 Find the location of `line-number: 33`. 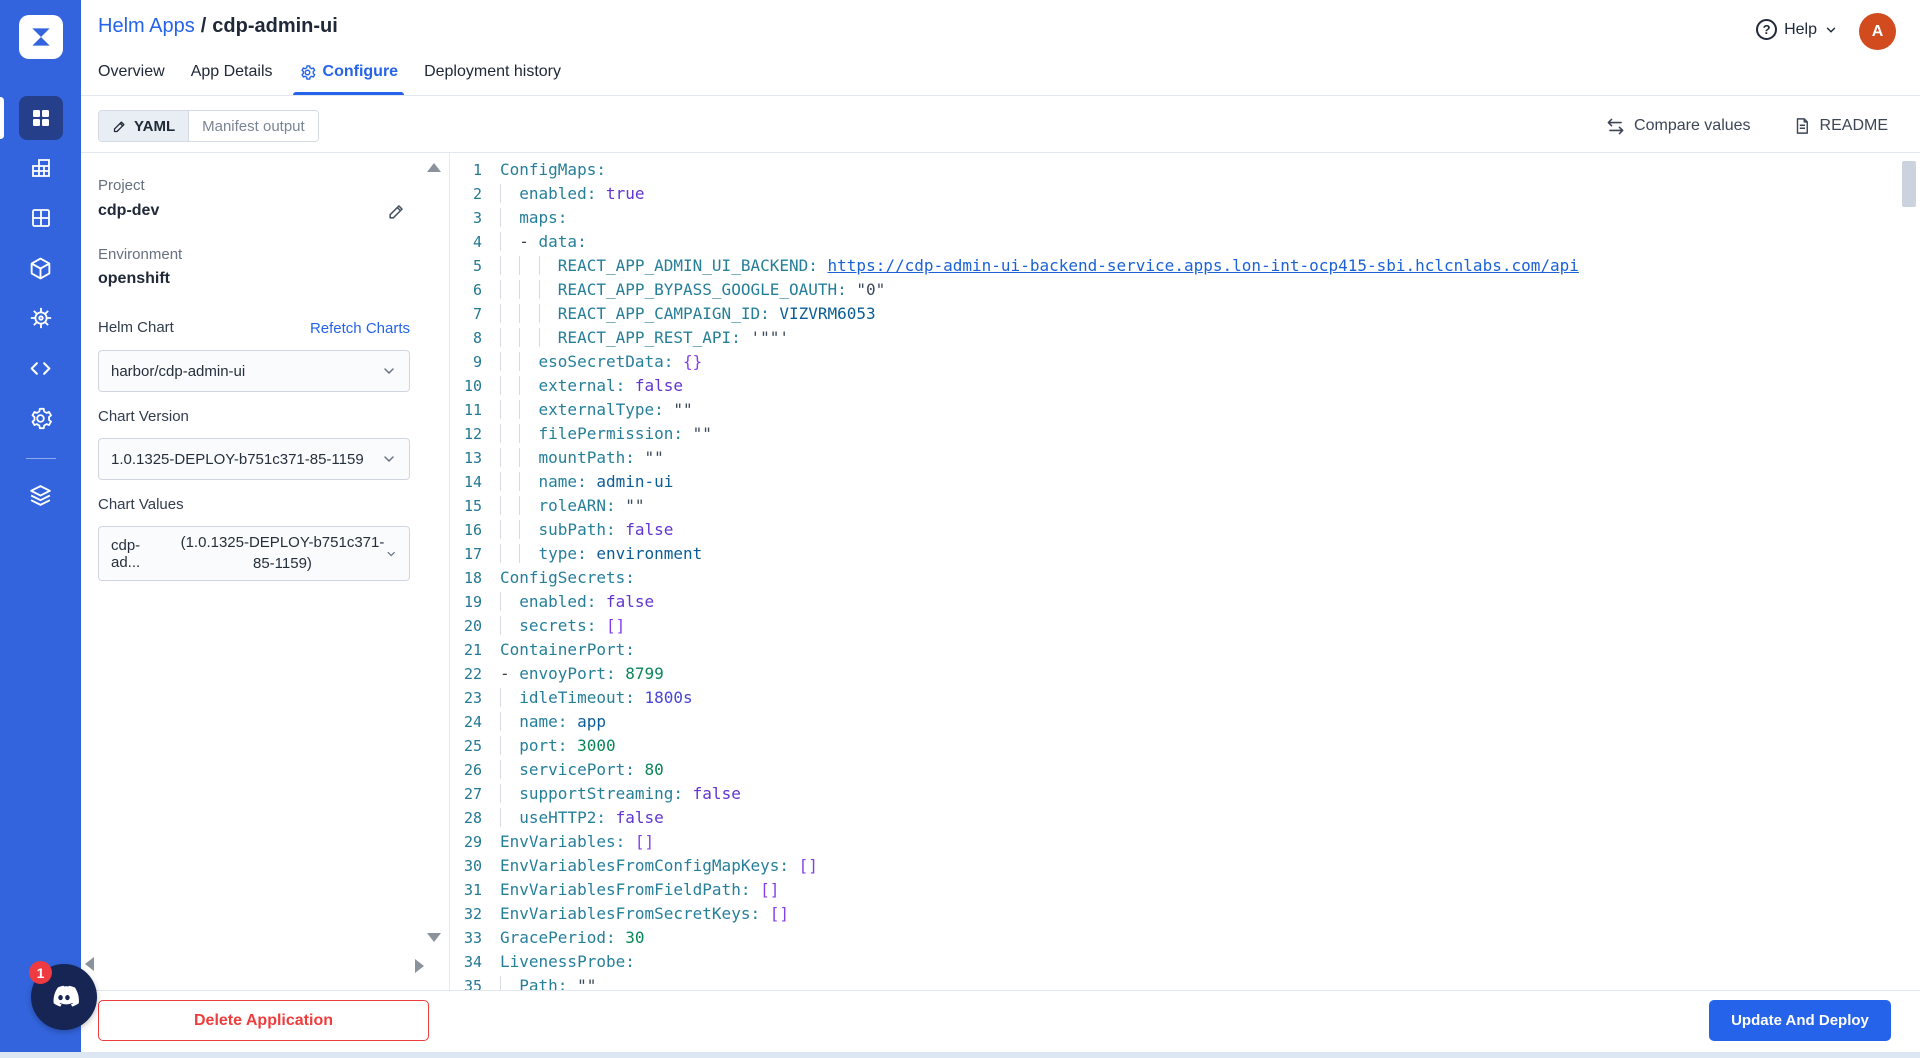

line-number: 33 is located at coordinates (472, 938).